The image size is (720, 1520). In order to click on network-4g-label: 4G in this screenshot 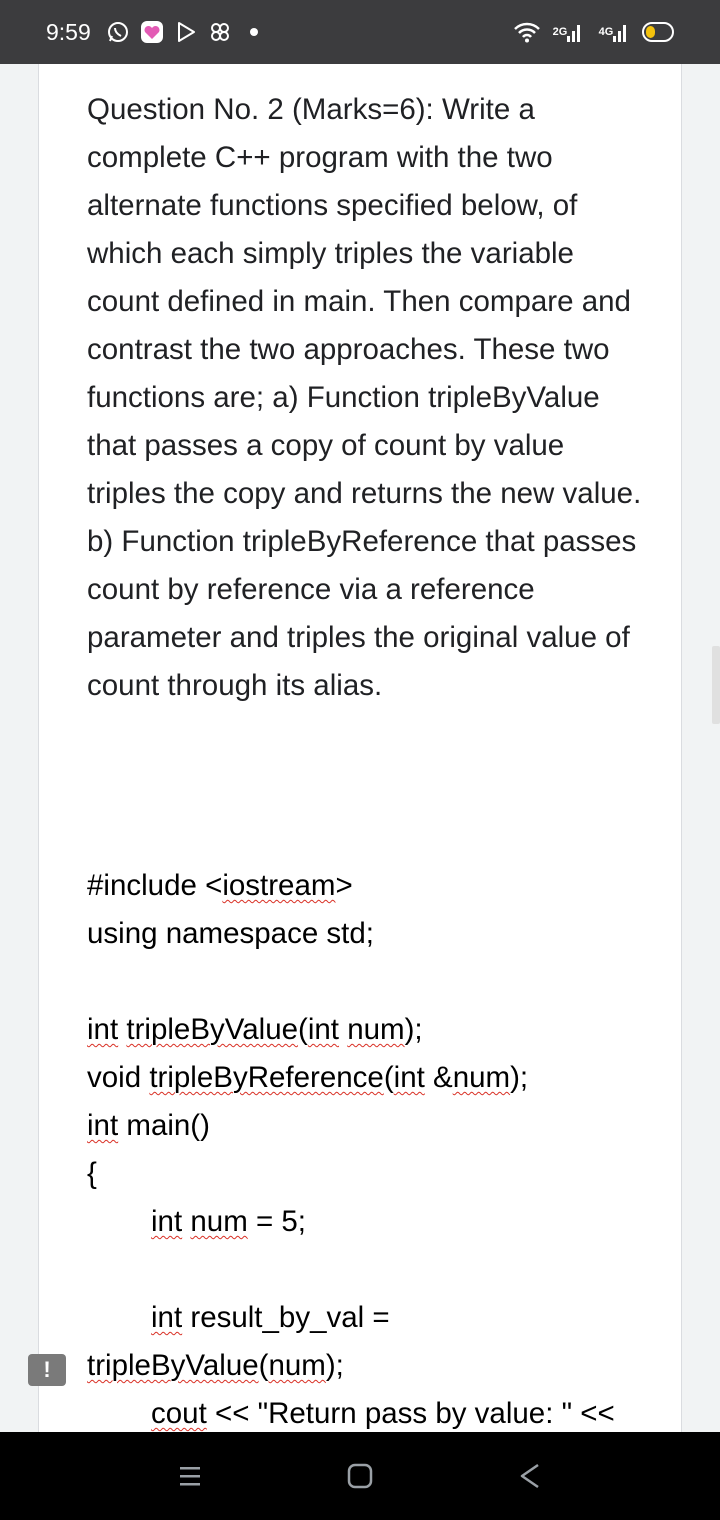, I will do `click(606, 32)`.